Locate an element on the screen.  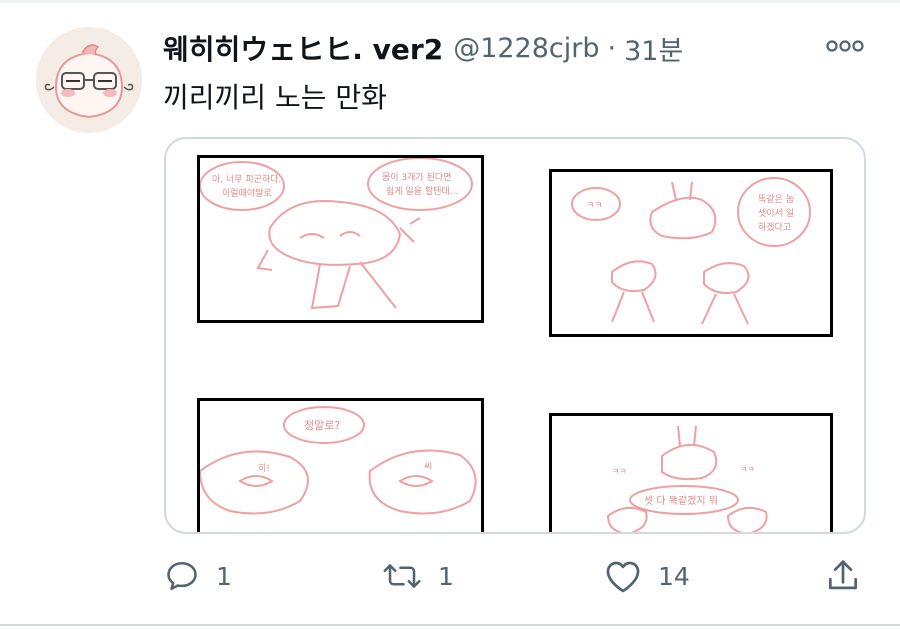
more-button is located at coordinates (845, 46).